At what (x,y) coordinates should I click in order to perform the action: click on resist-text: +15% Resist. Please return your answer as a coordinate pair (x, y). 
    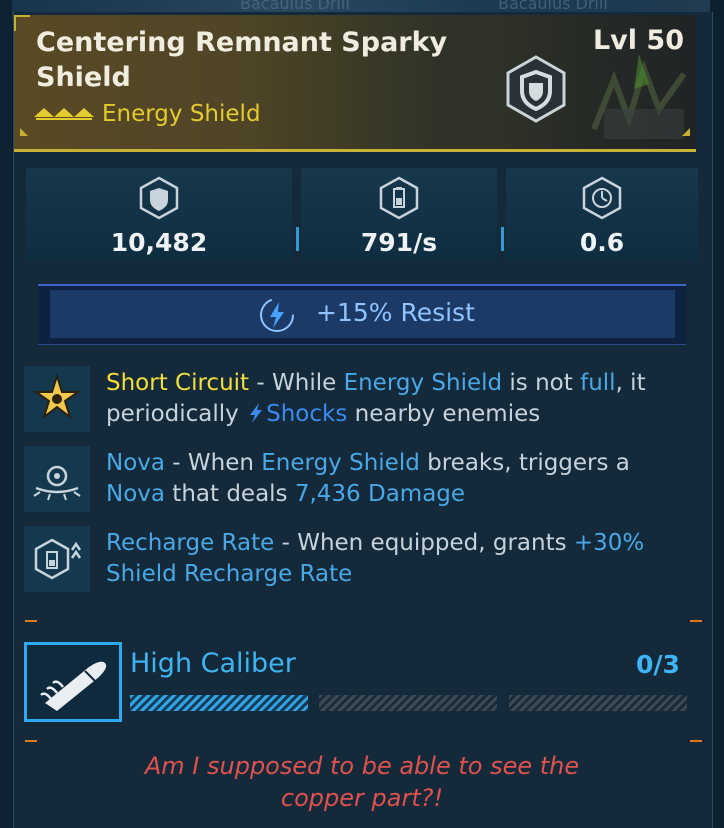
    Looking at the image, I should click on (395, 312).